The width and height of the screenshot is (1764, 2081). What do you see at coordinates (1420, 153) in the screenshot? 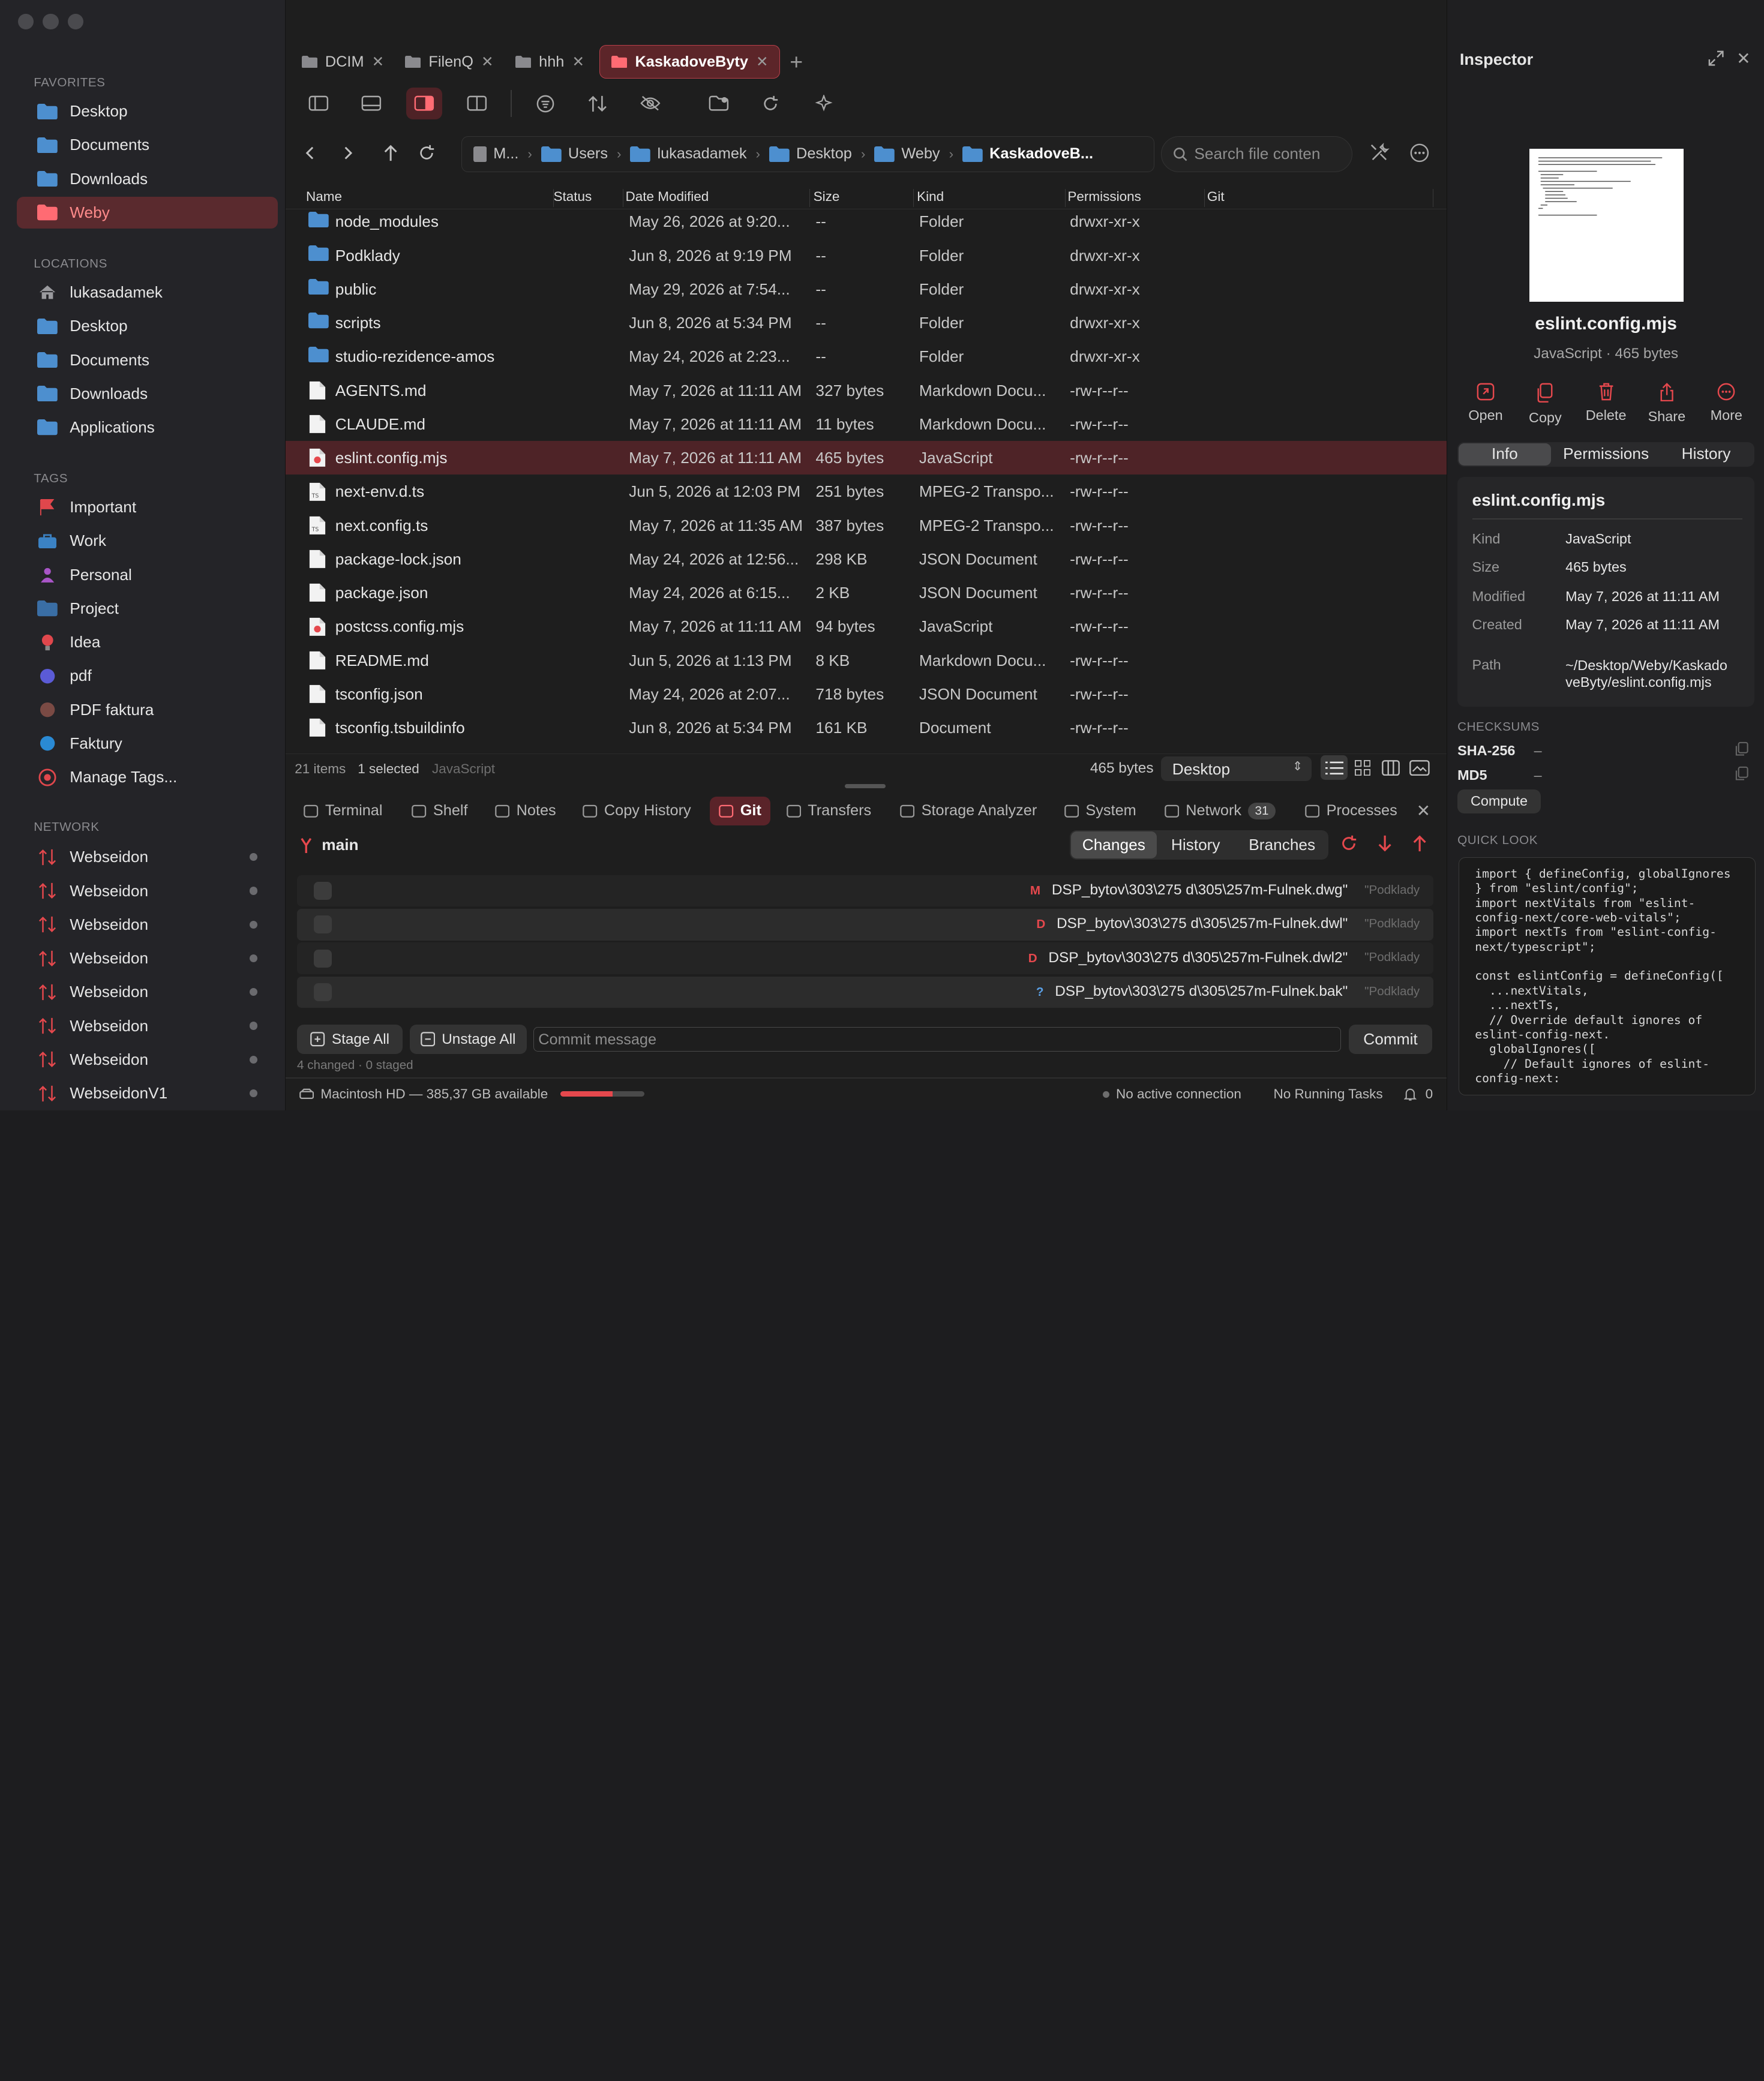
I see `more-options-button` at bounding box center [1420, 153].